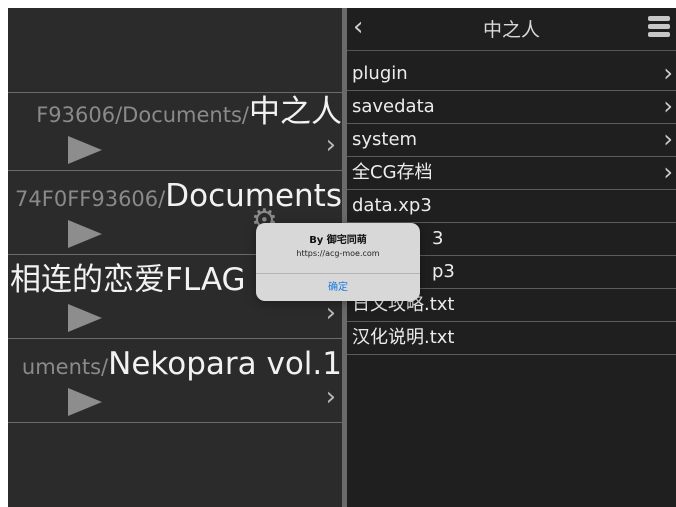  Describe the element at coordinates (511, 140) in the screenshot. I see `file-row-system: system ›` at that location.